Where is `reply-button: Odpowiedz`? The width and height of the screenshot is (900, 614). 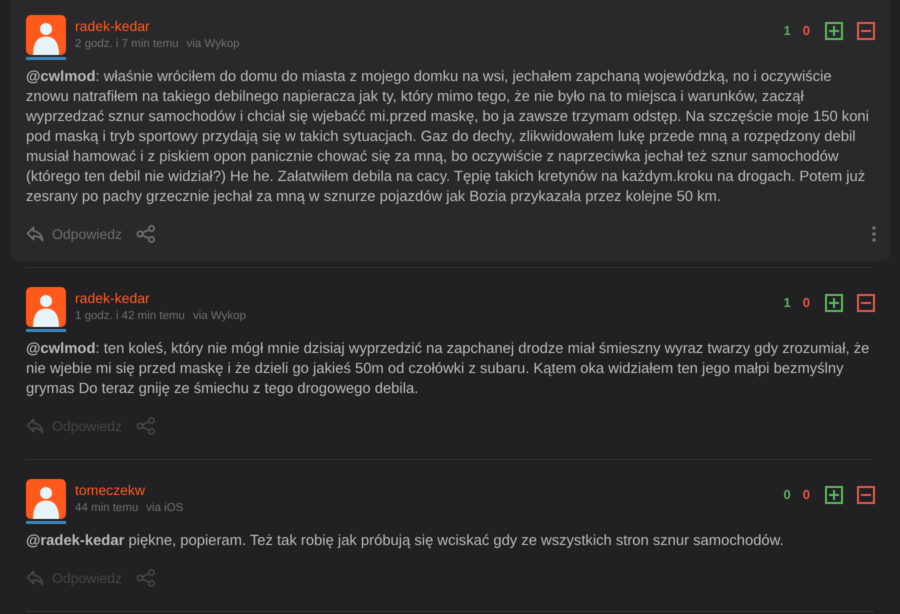 reply-button: Odpowiedz is located at coordinates (74, 234).